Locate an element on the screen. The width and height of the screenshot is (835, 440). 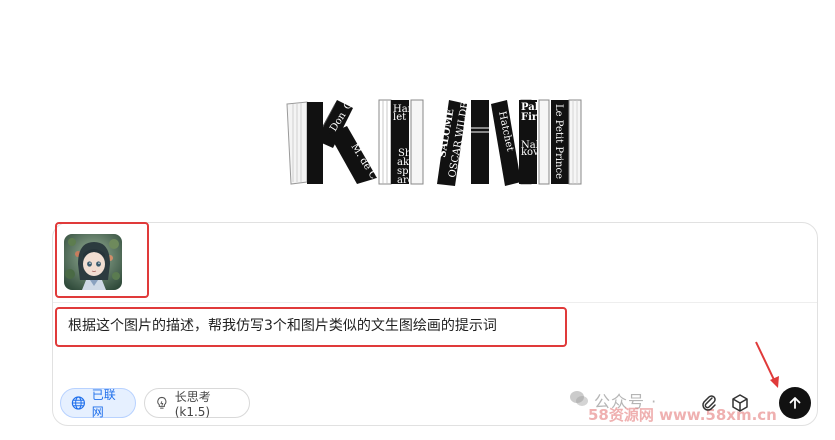
long-thinking-label: 长思考 (k1.5) is located at coordinates (192, 404).